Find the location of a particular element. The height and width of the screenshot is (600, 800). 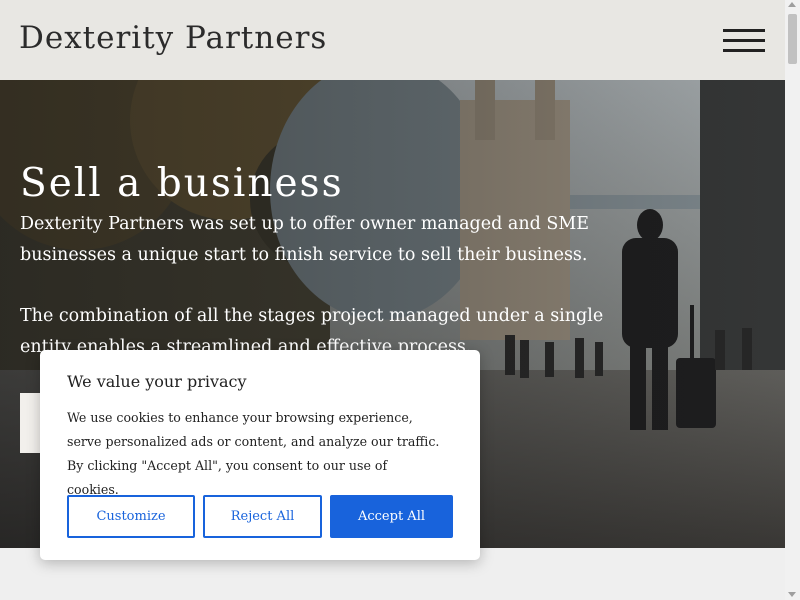

site-header: Dexterity Partners is located at coordinates (392, 40).